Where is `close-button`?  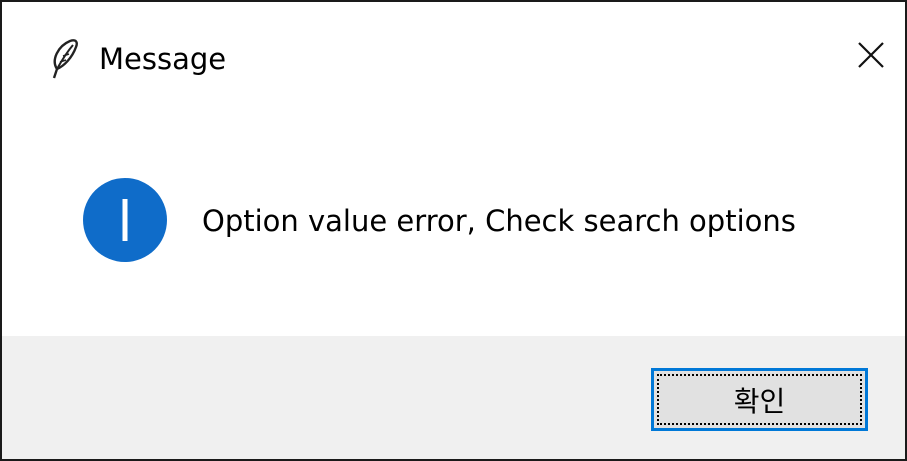 close-button is located at coordinates (871, 57).